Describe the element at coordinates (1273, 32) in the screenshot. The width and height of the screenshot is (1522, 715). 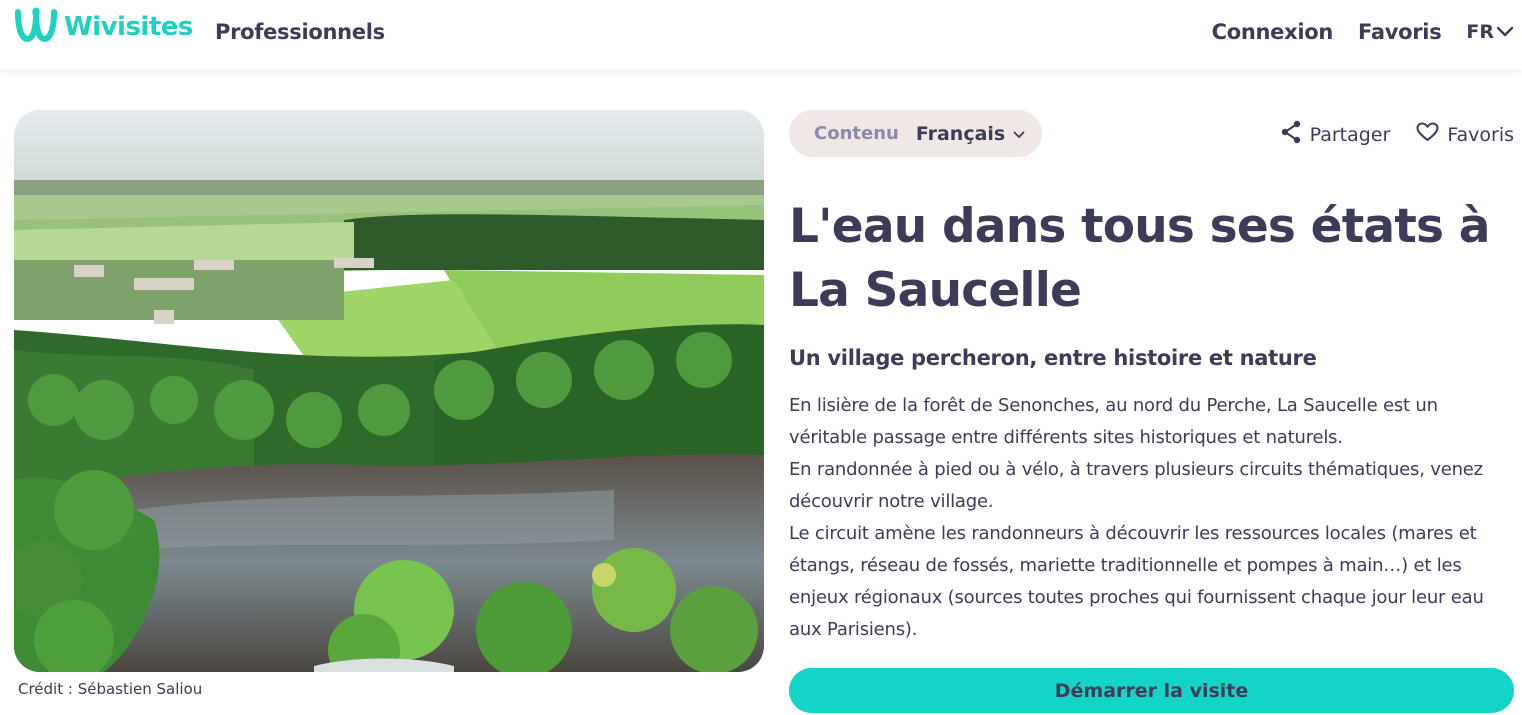
I see `login-link: Connexion` at that location.